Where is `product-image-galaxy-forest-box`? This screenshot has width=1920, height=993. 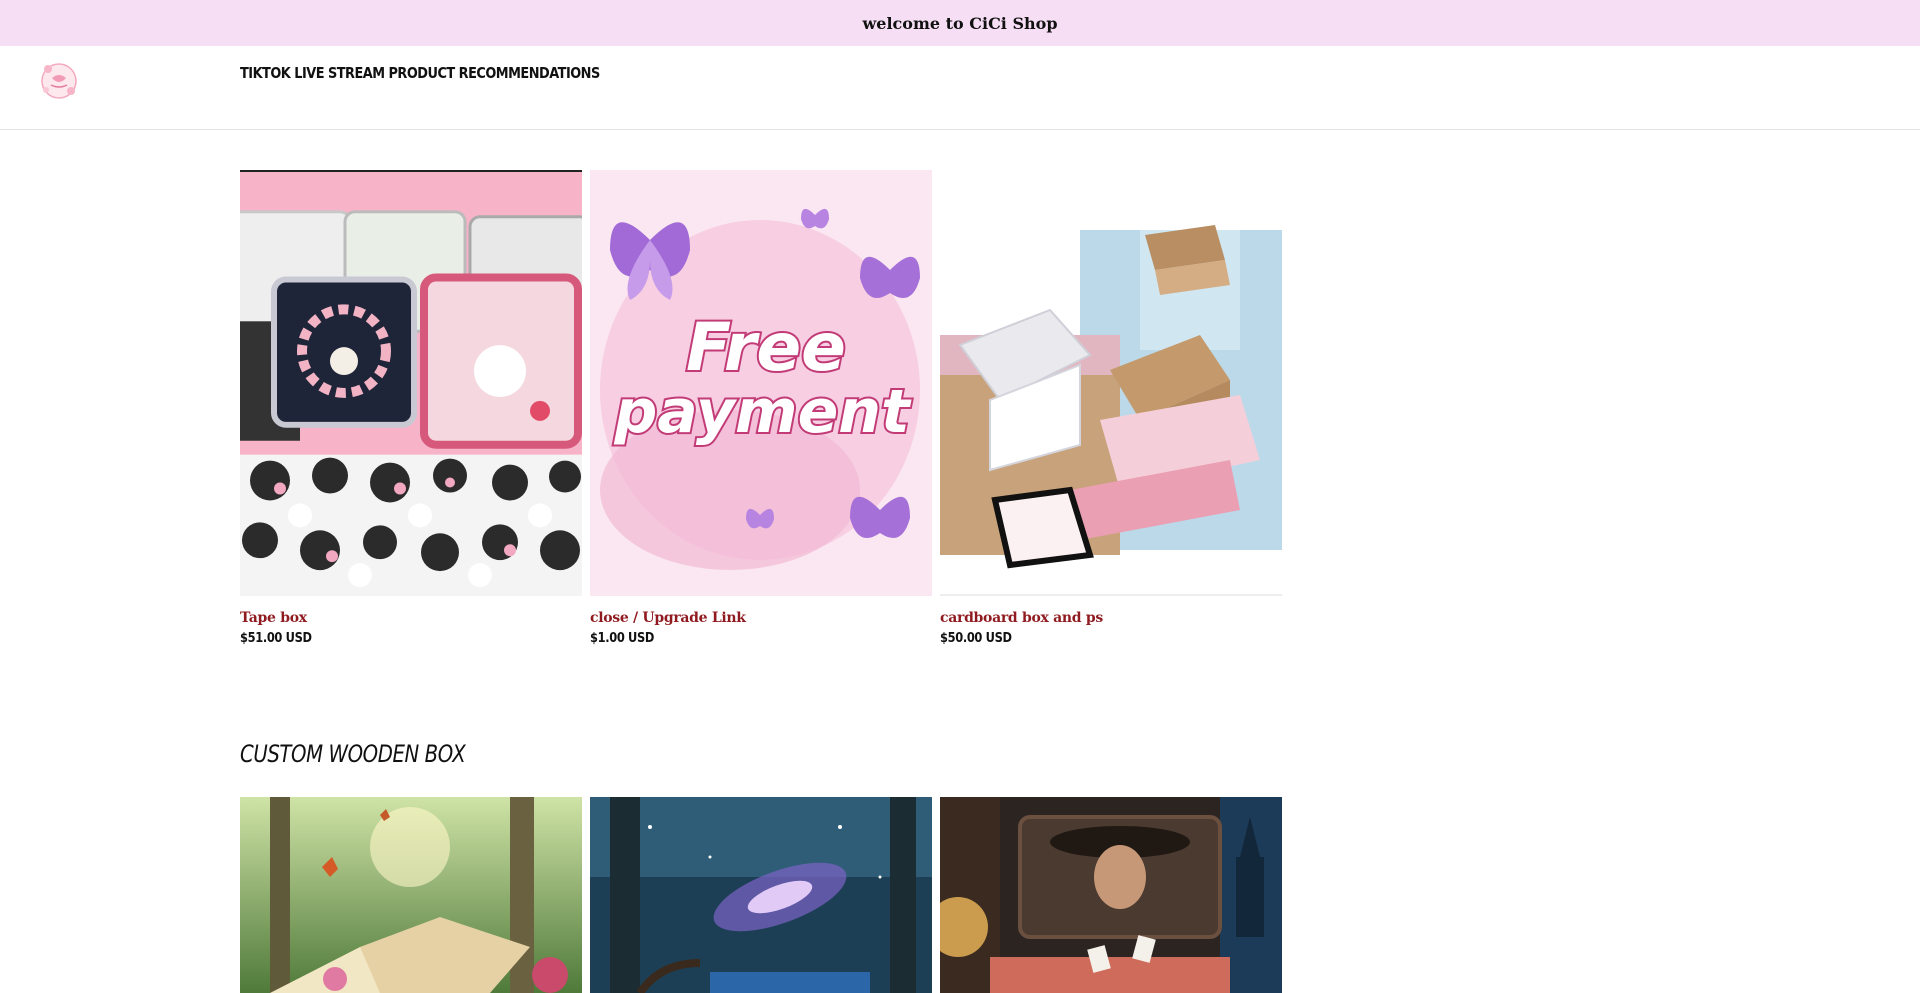
product-image-galaxy-forest-box is located at coordinates (761, 895).